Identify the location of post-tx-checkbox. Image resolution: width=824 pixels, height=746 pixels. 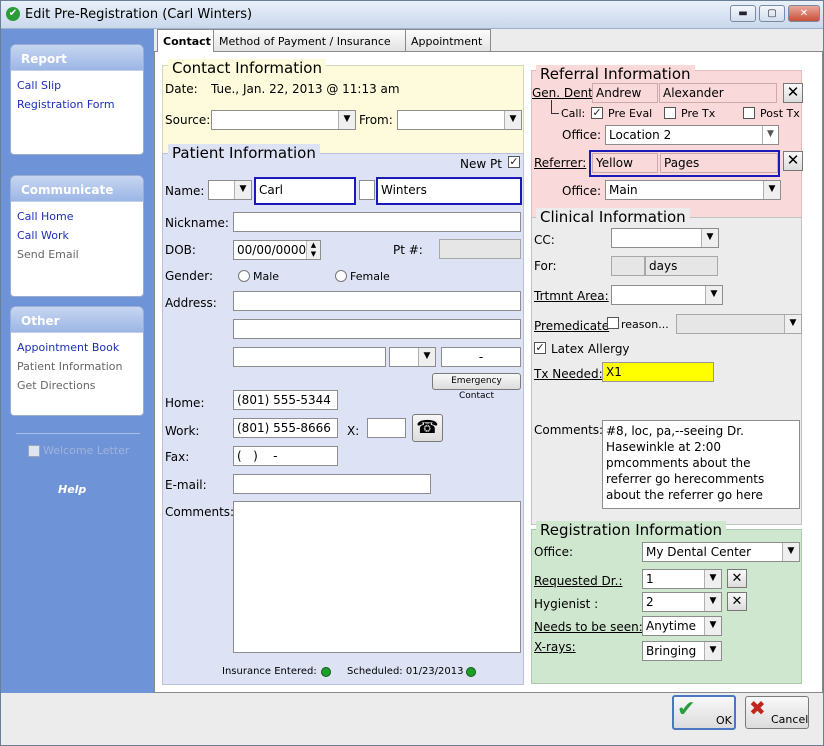
(749, 113).